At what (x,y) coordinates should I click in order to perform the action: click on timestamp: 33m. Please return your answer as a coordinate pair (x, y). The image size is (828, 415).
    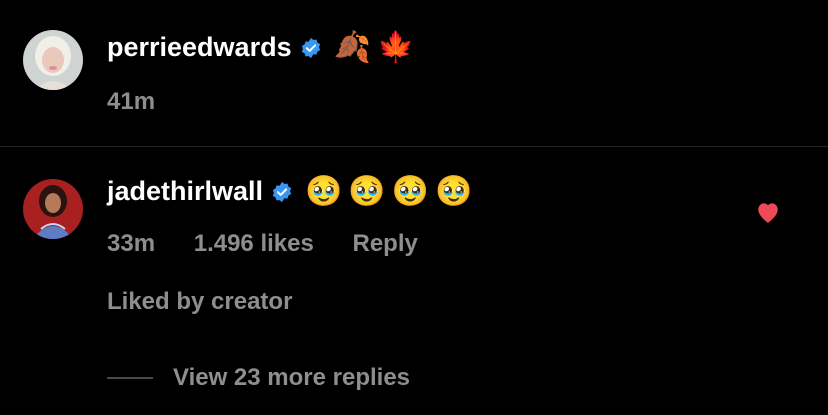
    Looking at the image, I should click on (131, 243).